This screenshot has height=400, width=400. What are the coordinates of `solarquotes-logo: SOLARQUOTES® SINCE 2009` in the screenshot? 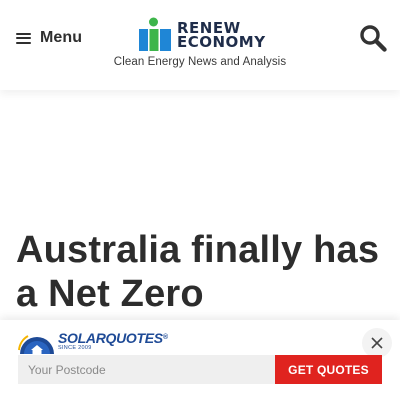 It's located at (93, 339).